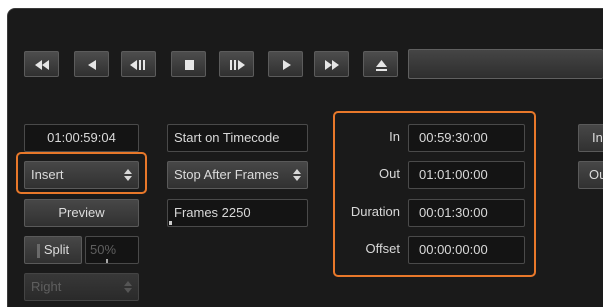  What do you see at coordinates (81, 213) in the screenshot?
I see `preview-button: Preview` at bounding box center [81, 213].